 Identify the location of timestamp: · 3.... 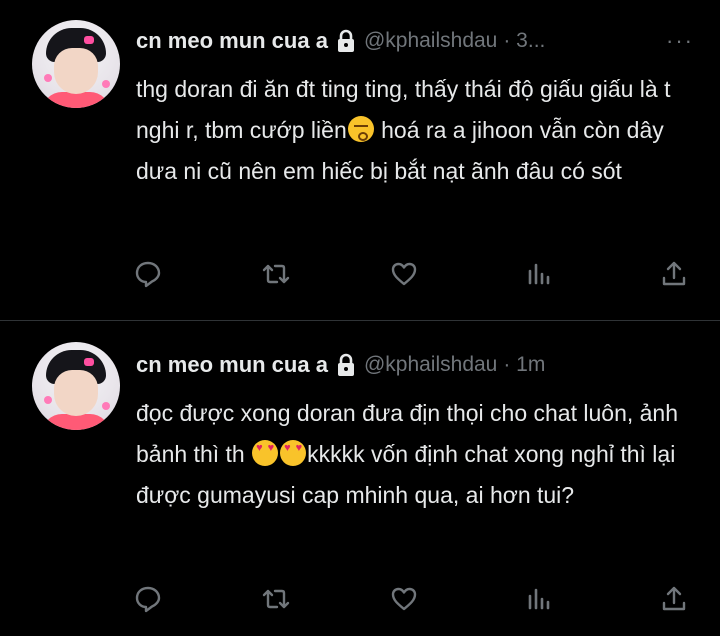
(524, 41).